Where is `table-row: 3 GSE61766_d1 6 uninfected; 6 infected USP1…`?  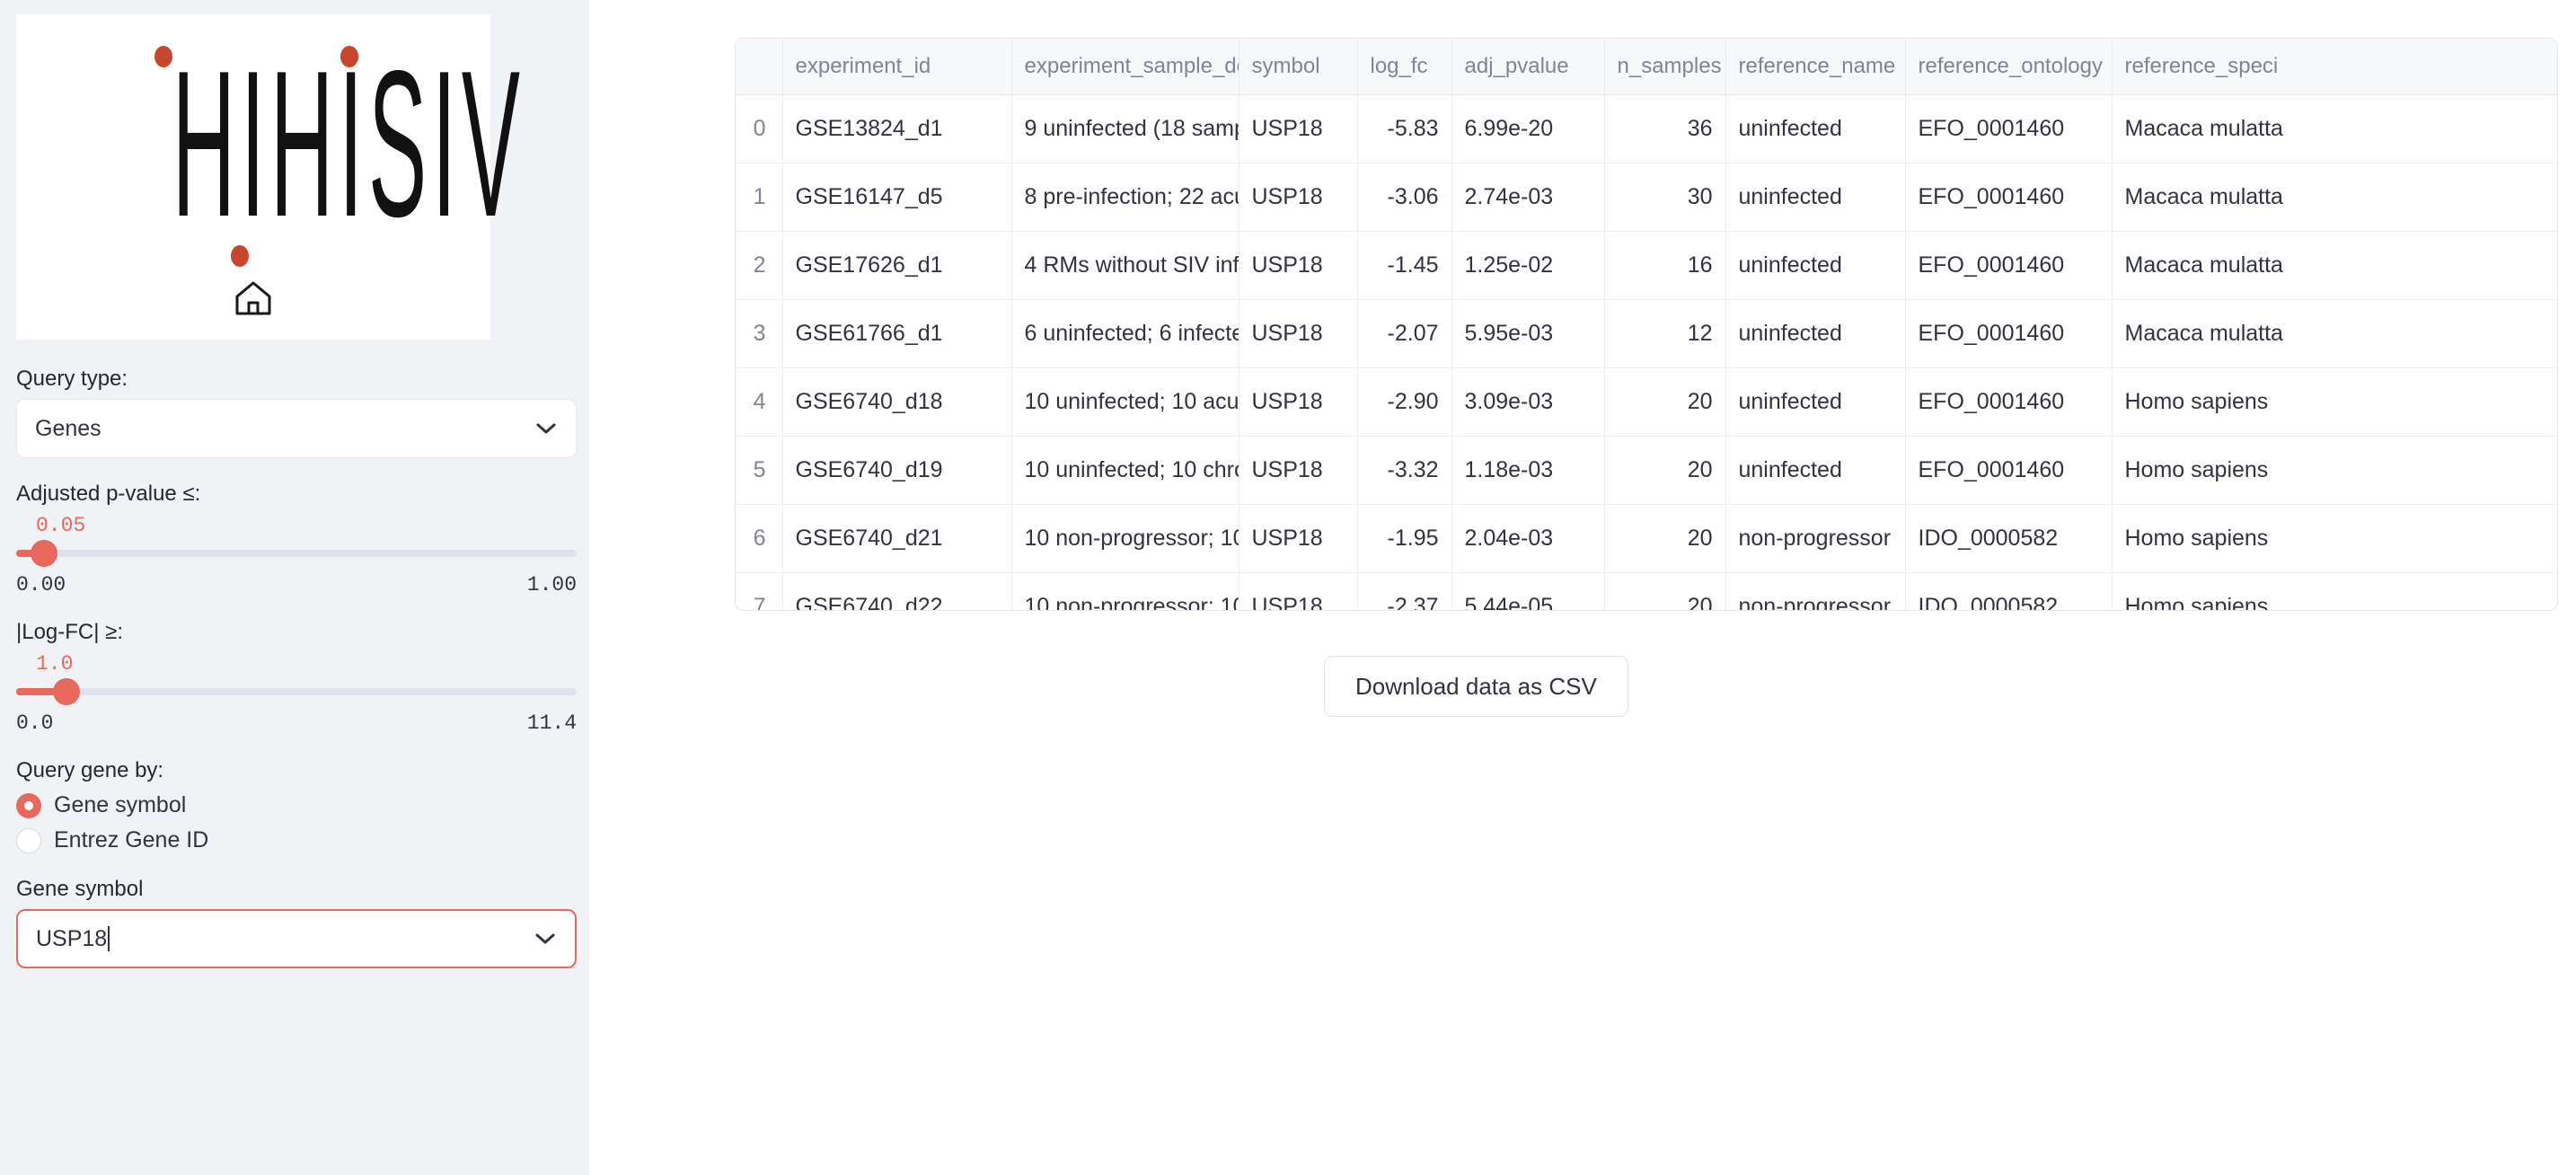 table-row: 3 GSE61766_d1 6 uninfected; 6 infected USP1… is located at coordinates (1646, 333).